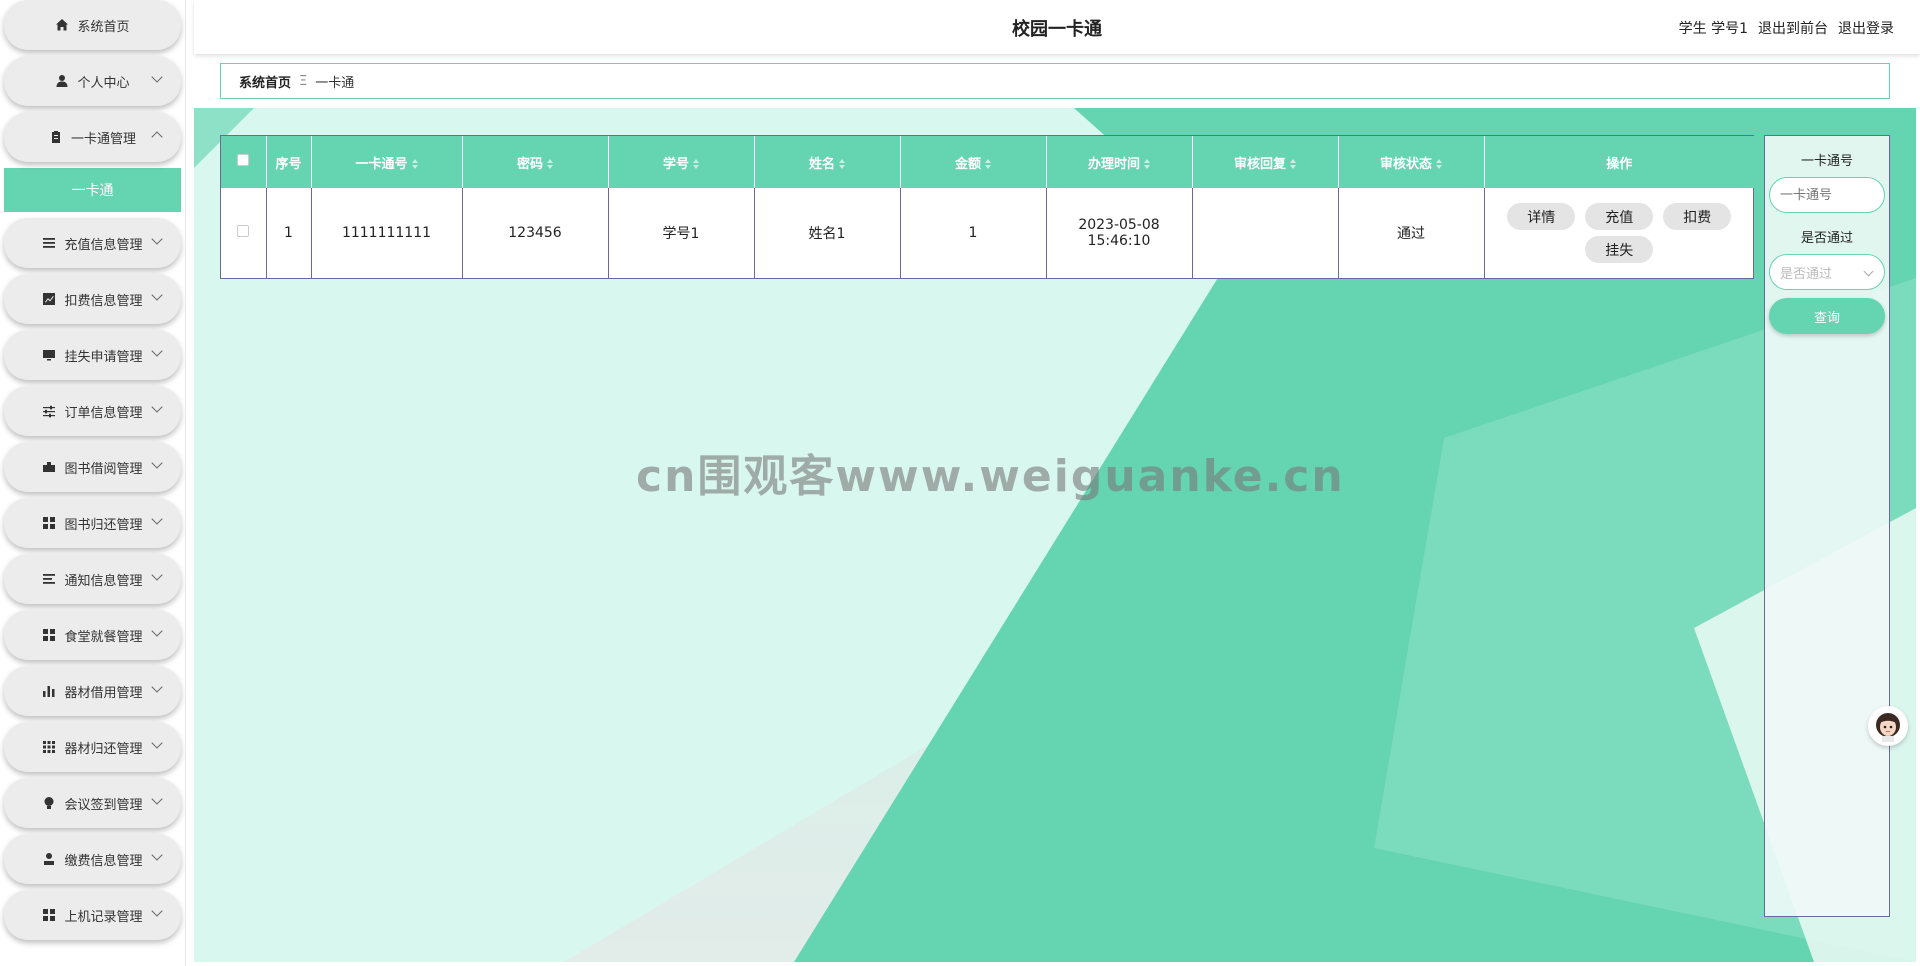  I want to click on cell-status: 通过, so click(1411, 233).